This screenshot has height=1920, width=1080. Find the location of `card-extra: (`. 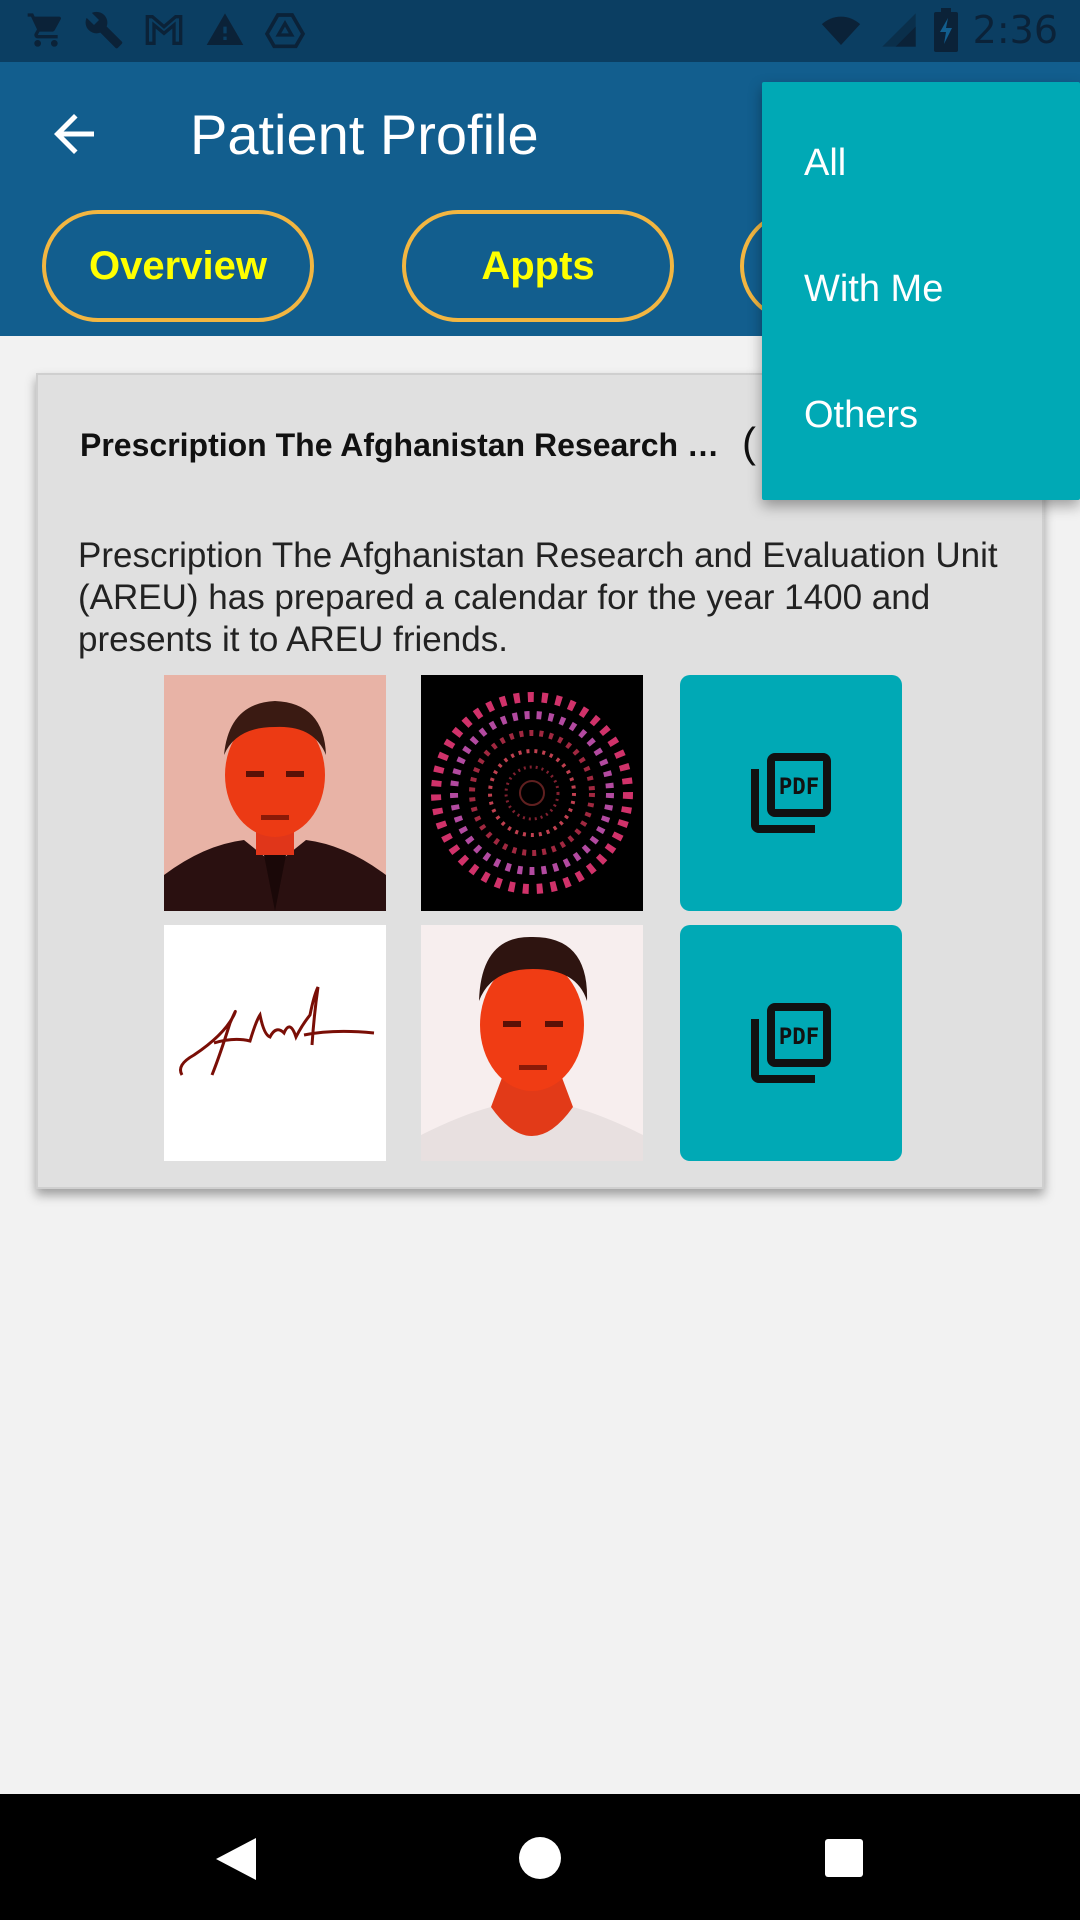

card-extra: ( is located at coordinates (749, 442).